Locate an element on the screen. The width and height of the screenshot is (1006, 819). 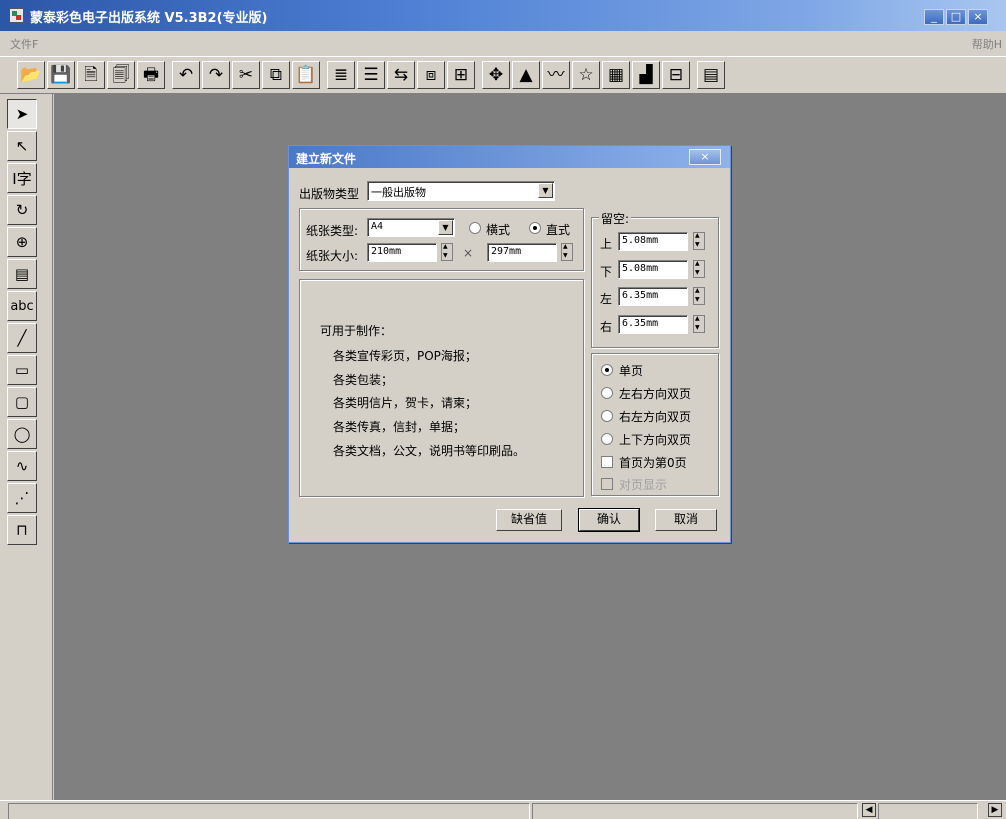
page-prop-icon: 🗐 is located at coordinates (121, 75).